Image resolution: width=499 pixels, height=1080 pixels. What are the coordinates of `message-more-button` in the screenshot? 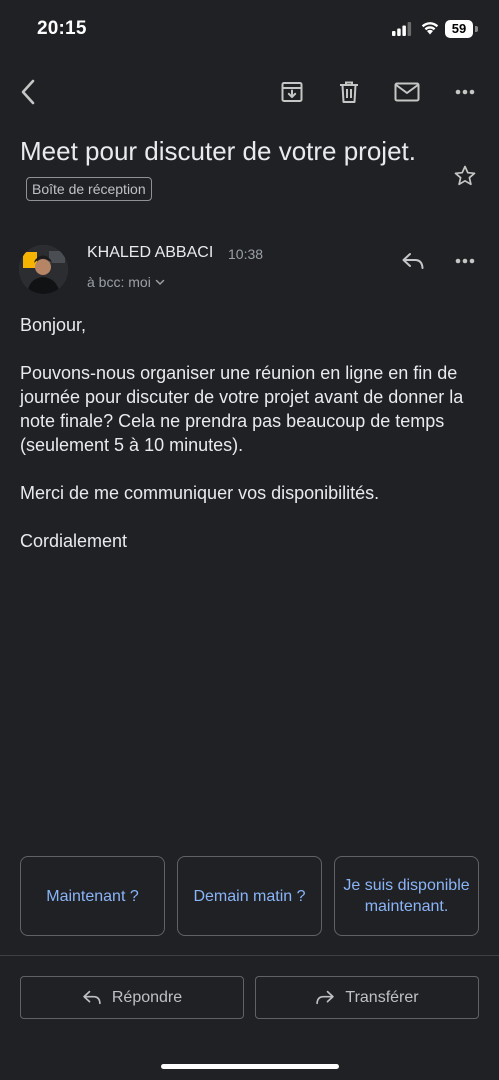 It's located at (465, 261).